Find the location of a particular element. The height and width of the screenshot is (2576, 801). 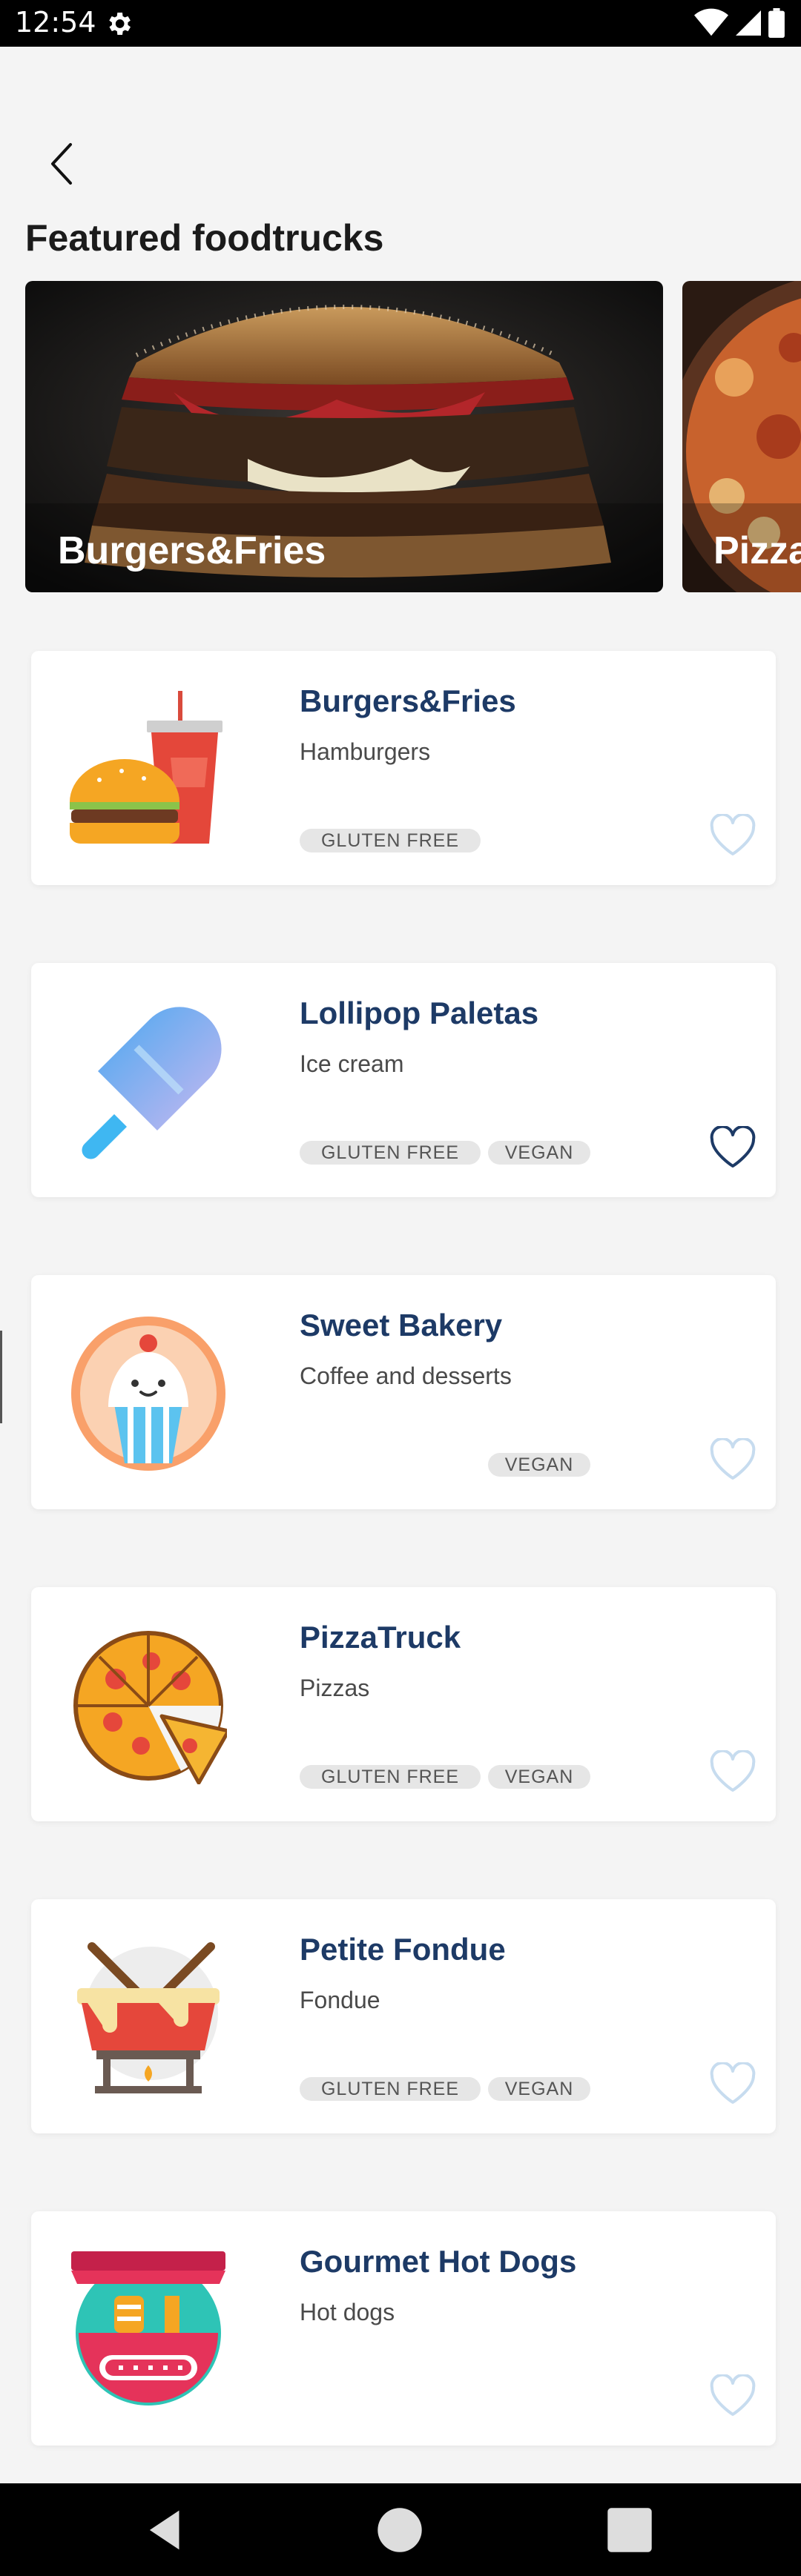

hotdog-stand-icon is located at coordinates (148, 2328).